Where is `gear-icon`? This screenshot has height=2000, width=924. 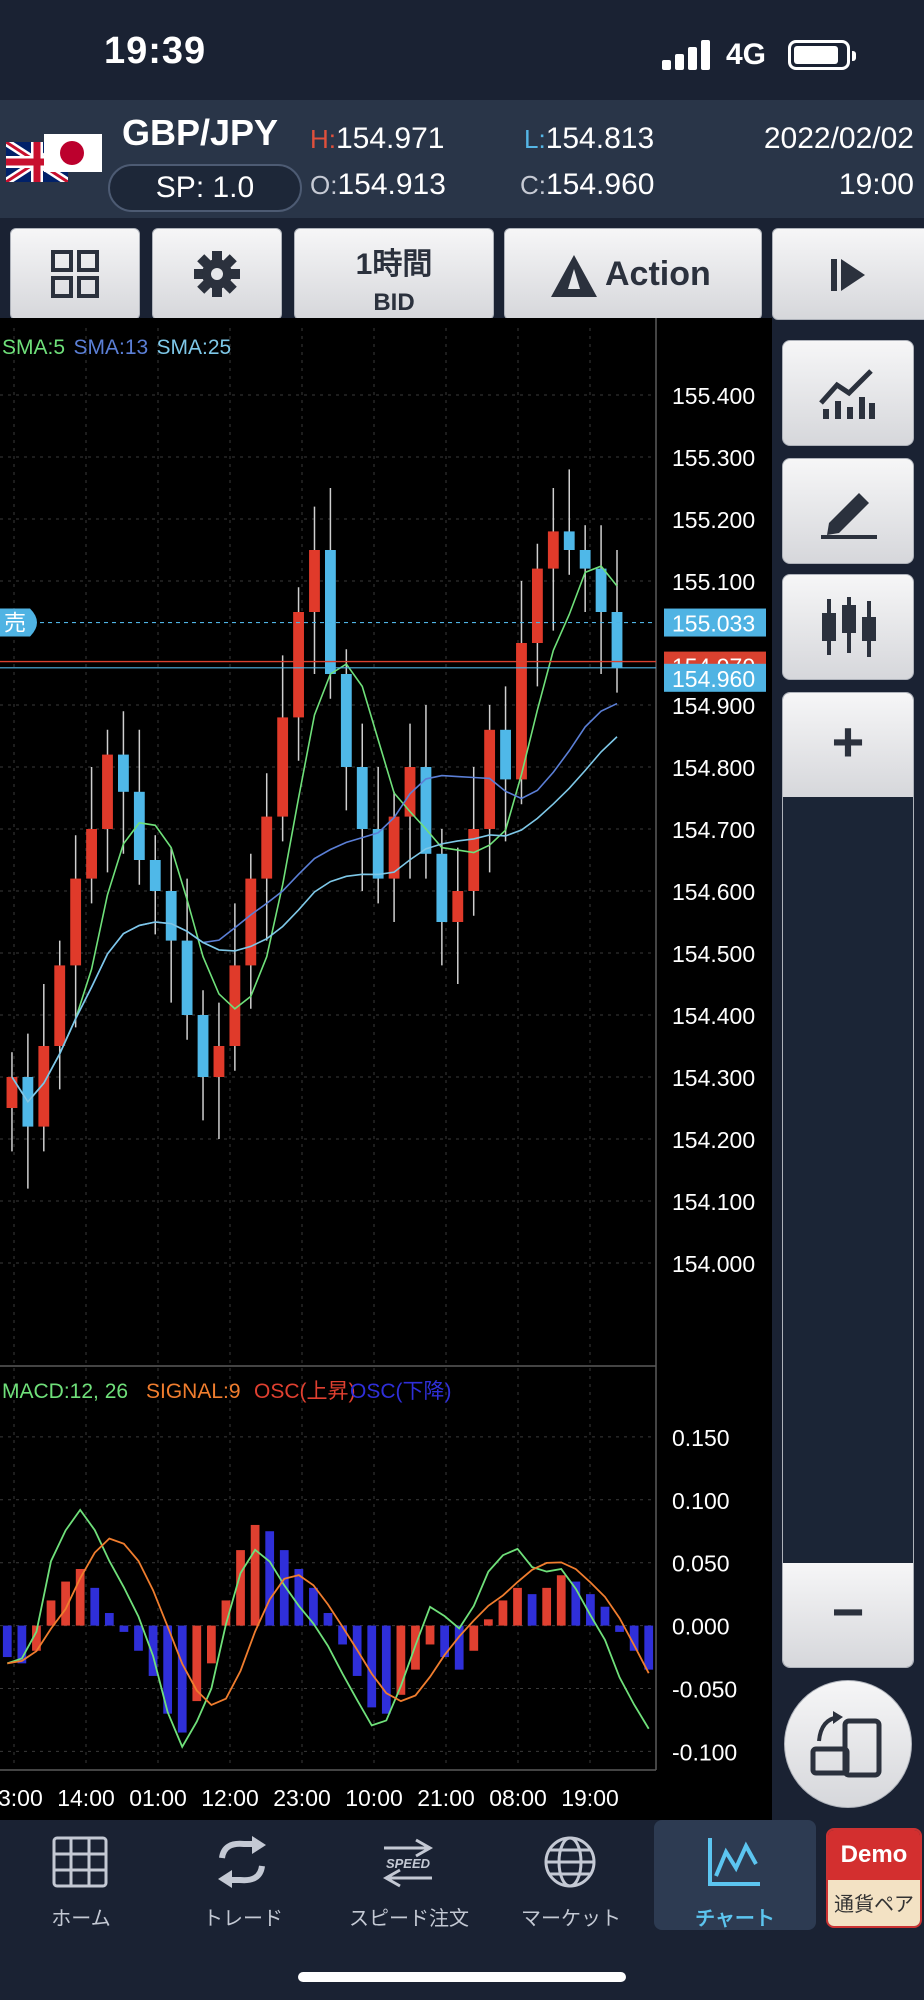
gear-icon is located at coordinates (217, 274).